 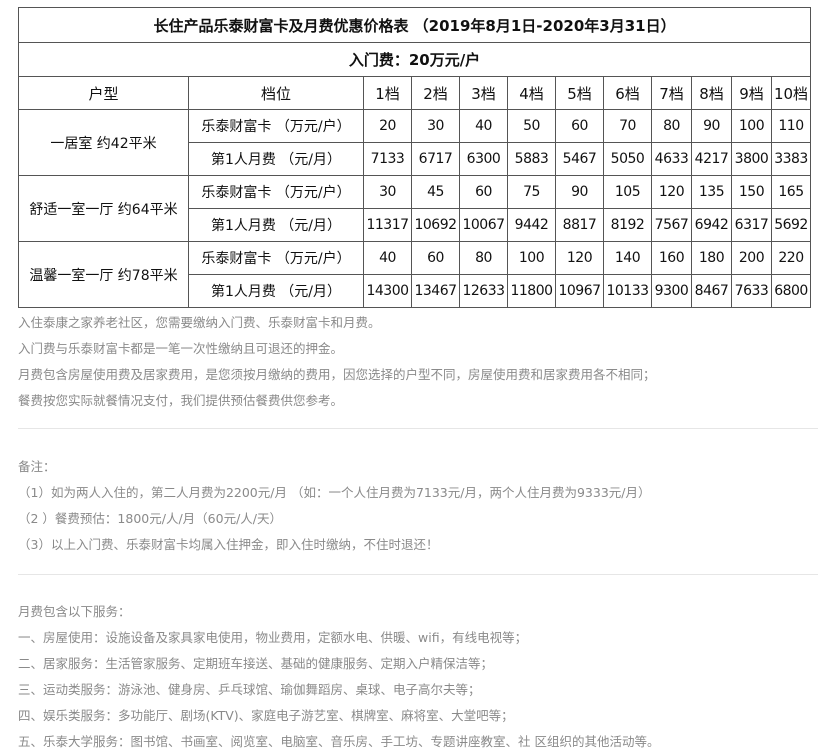 I want to click on fee-value-cell: 14300, so click(x=387, y=291).